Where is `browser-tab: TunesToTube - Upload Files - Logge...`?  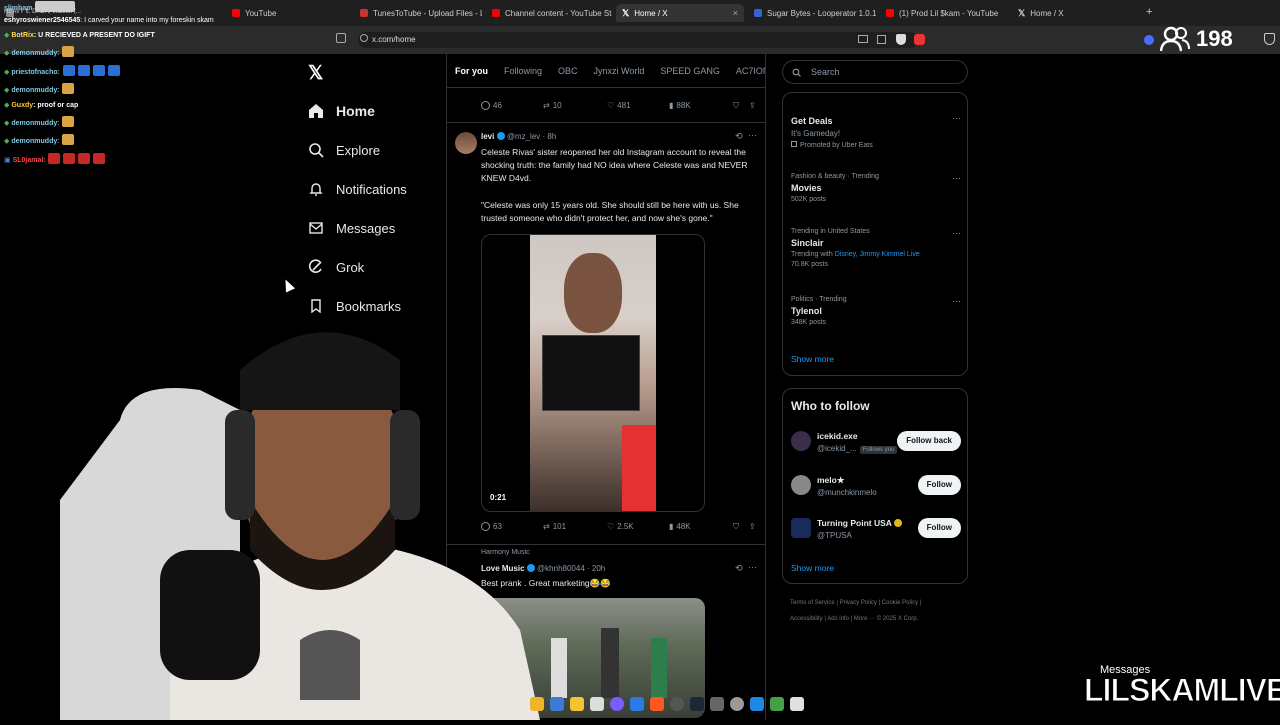 browser-tab: TunesToTube - Upload Files - Logge... is located at coordinates (418, 13).